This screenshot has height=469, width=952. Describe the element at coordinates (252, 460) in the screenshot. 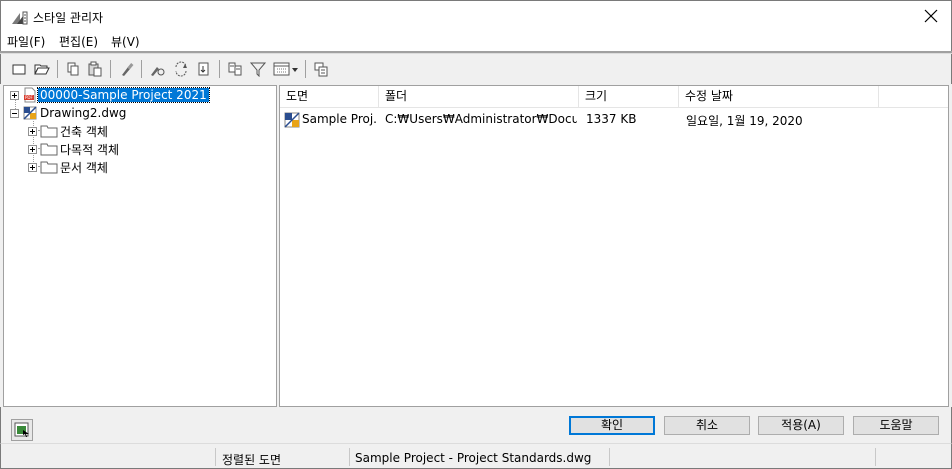

I see `status-label: 정렬된 도면` at that location.